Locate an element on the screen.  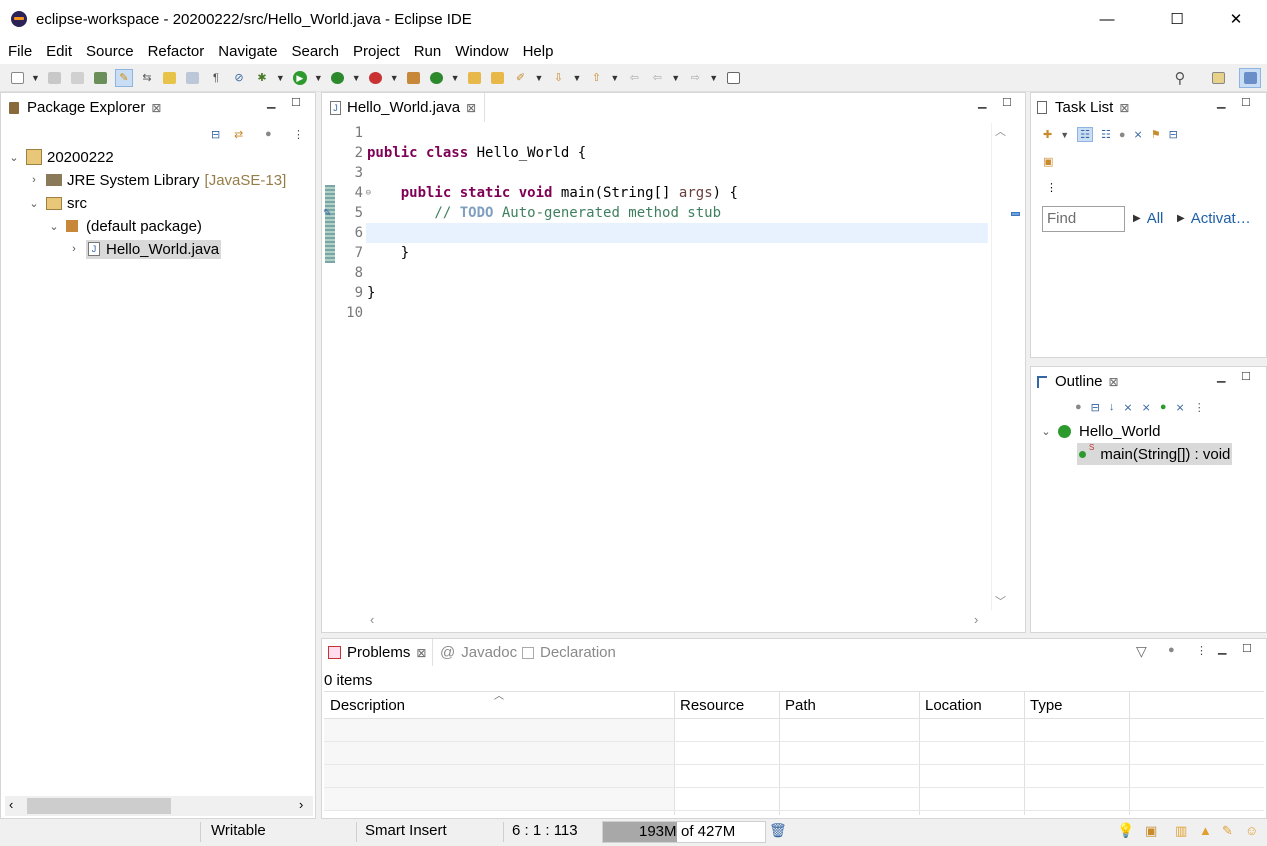
tab-task-list: Task List ⊠ is located at coordinates (1083, 107).